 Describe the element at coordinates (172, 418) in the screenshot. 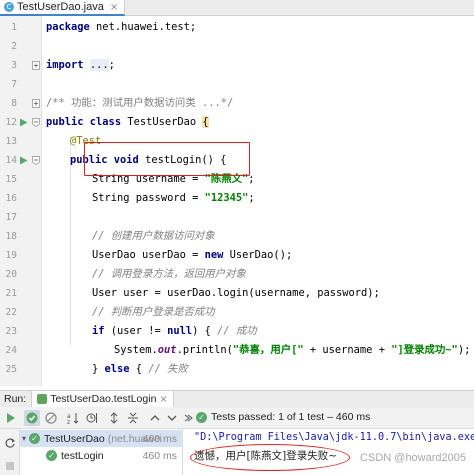

I see `next-failed-icon` at that location.